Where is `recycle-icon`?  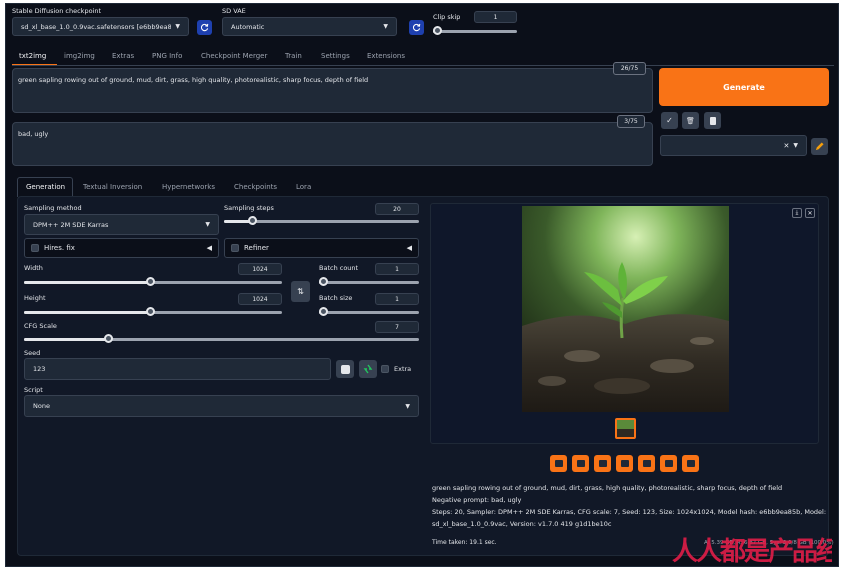 recycle-icon is located at coordinates (368, 369).